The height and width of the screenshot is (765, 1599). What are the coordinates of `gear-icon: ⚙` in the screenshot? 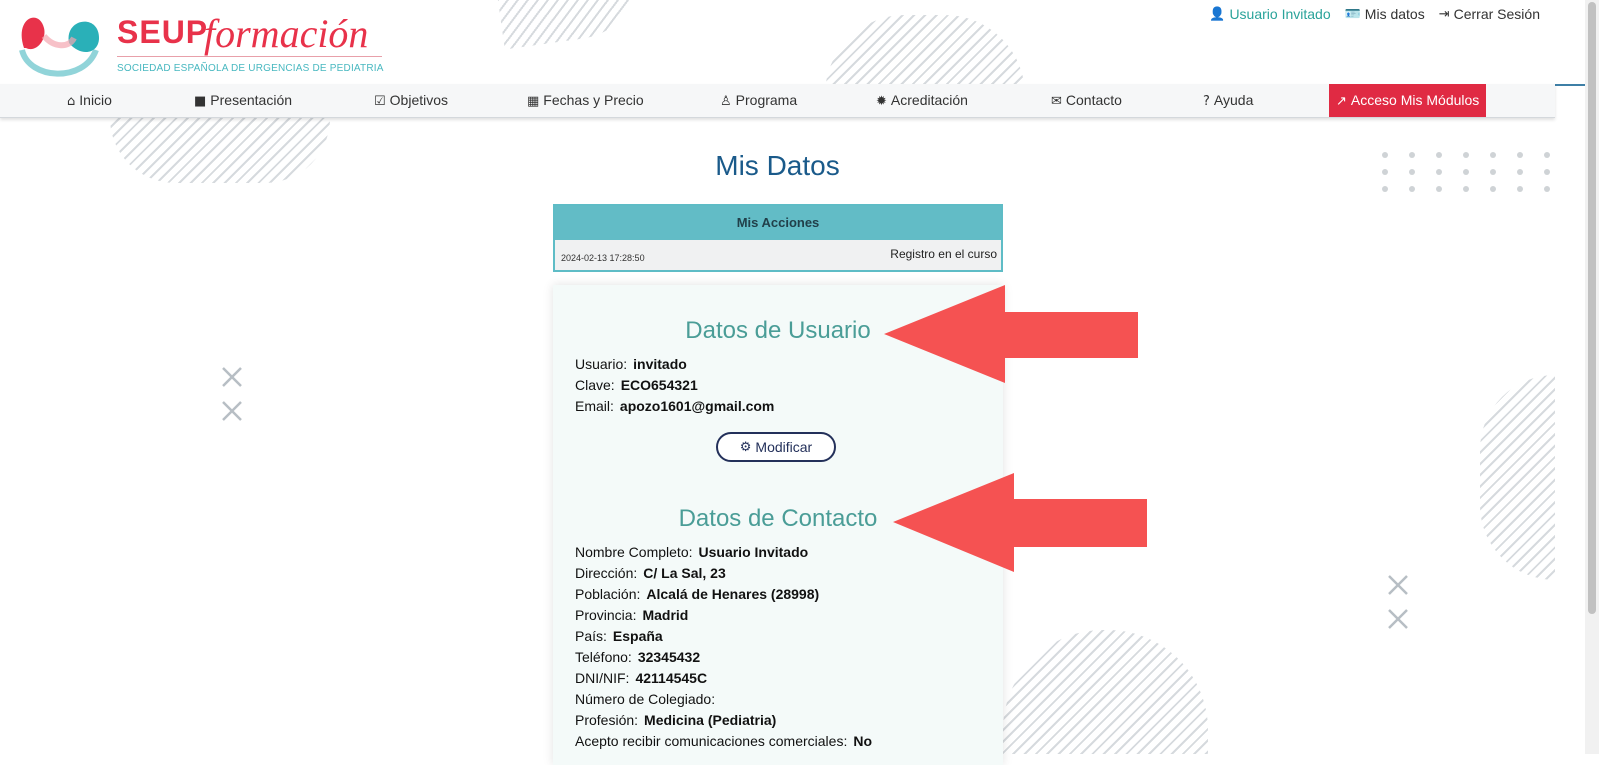 It's located at (745, 447).